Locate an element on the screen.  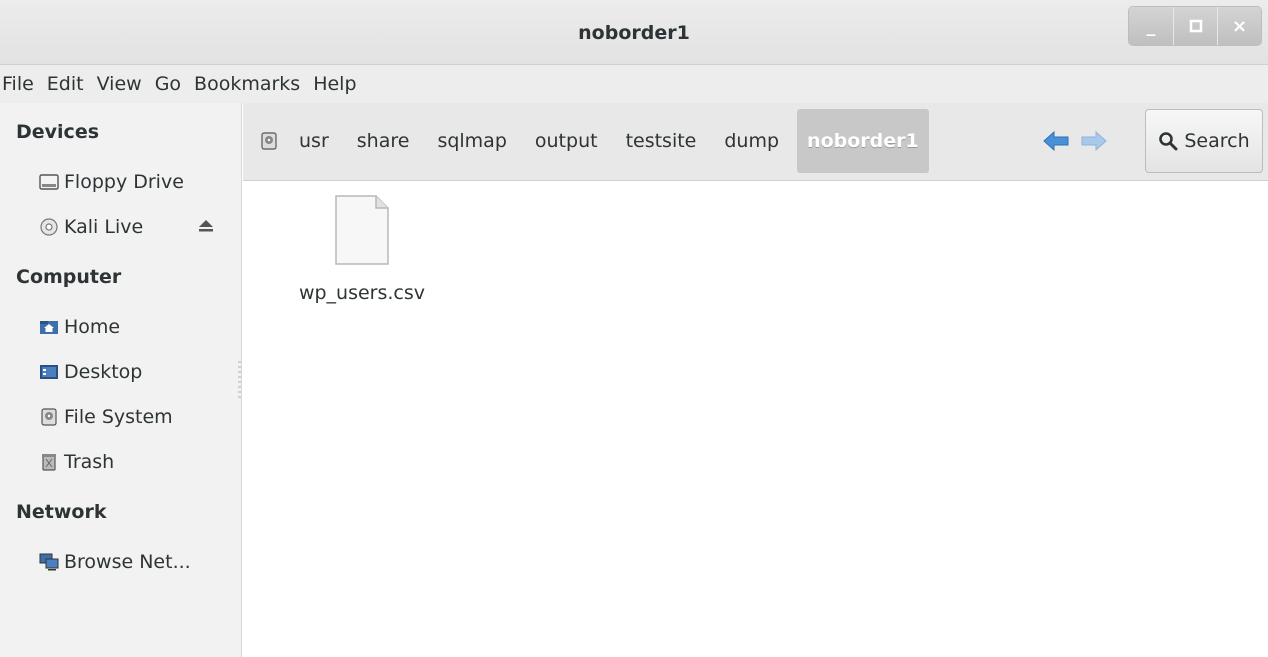
sidebar-item-home: Home is located at coordinates (79, 327).